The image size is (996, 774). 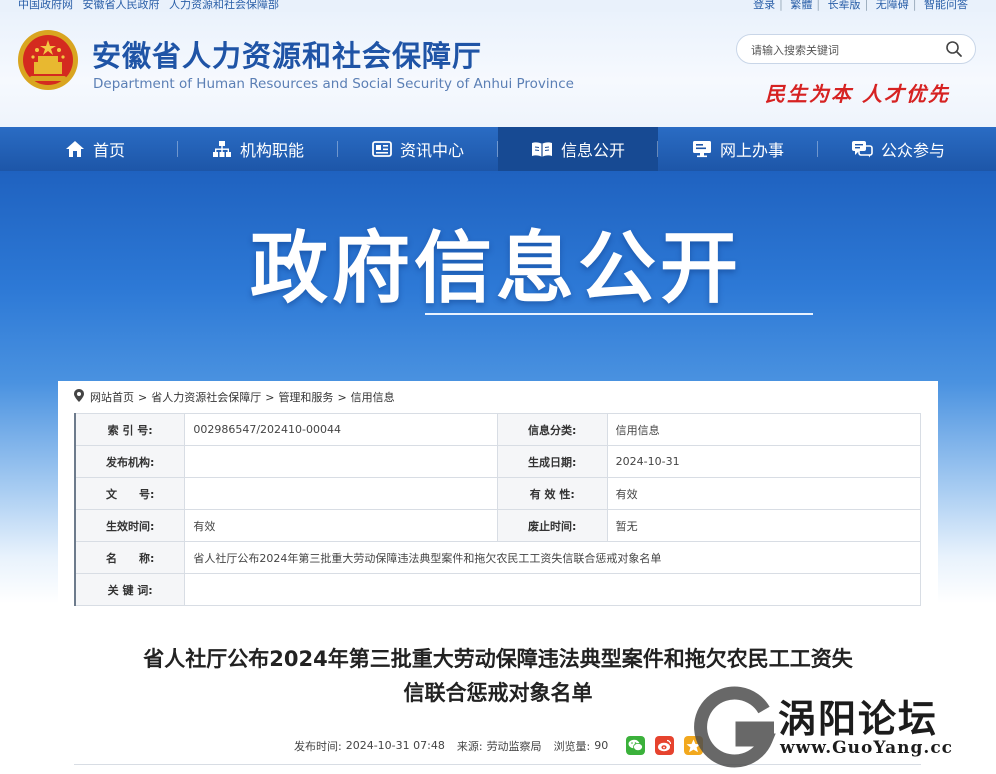 I want to click on source-label: 来源:, so click(x=469, y=746).